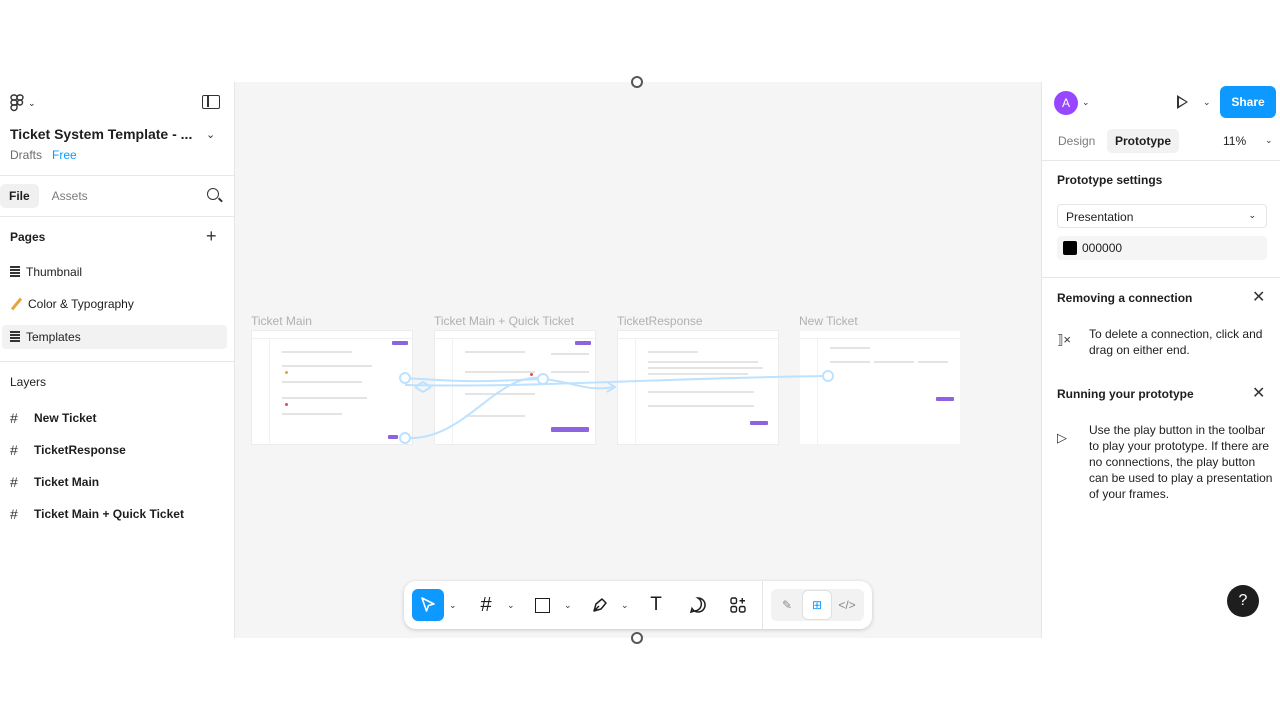  What do you see at coordinates (1162, 248) in the screenshot?
I see `background-color-field: 000000` at bounding box center [1162, 248].